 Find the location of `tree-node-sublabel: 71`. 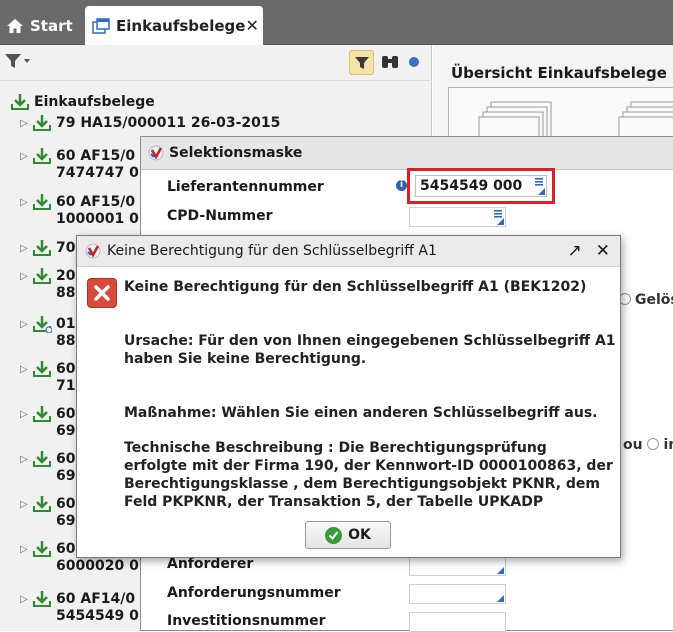

tree-node-sublabel: 71 is located at coordinates (66, 386).